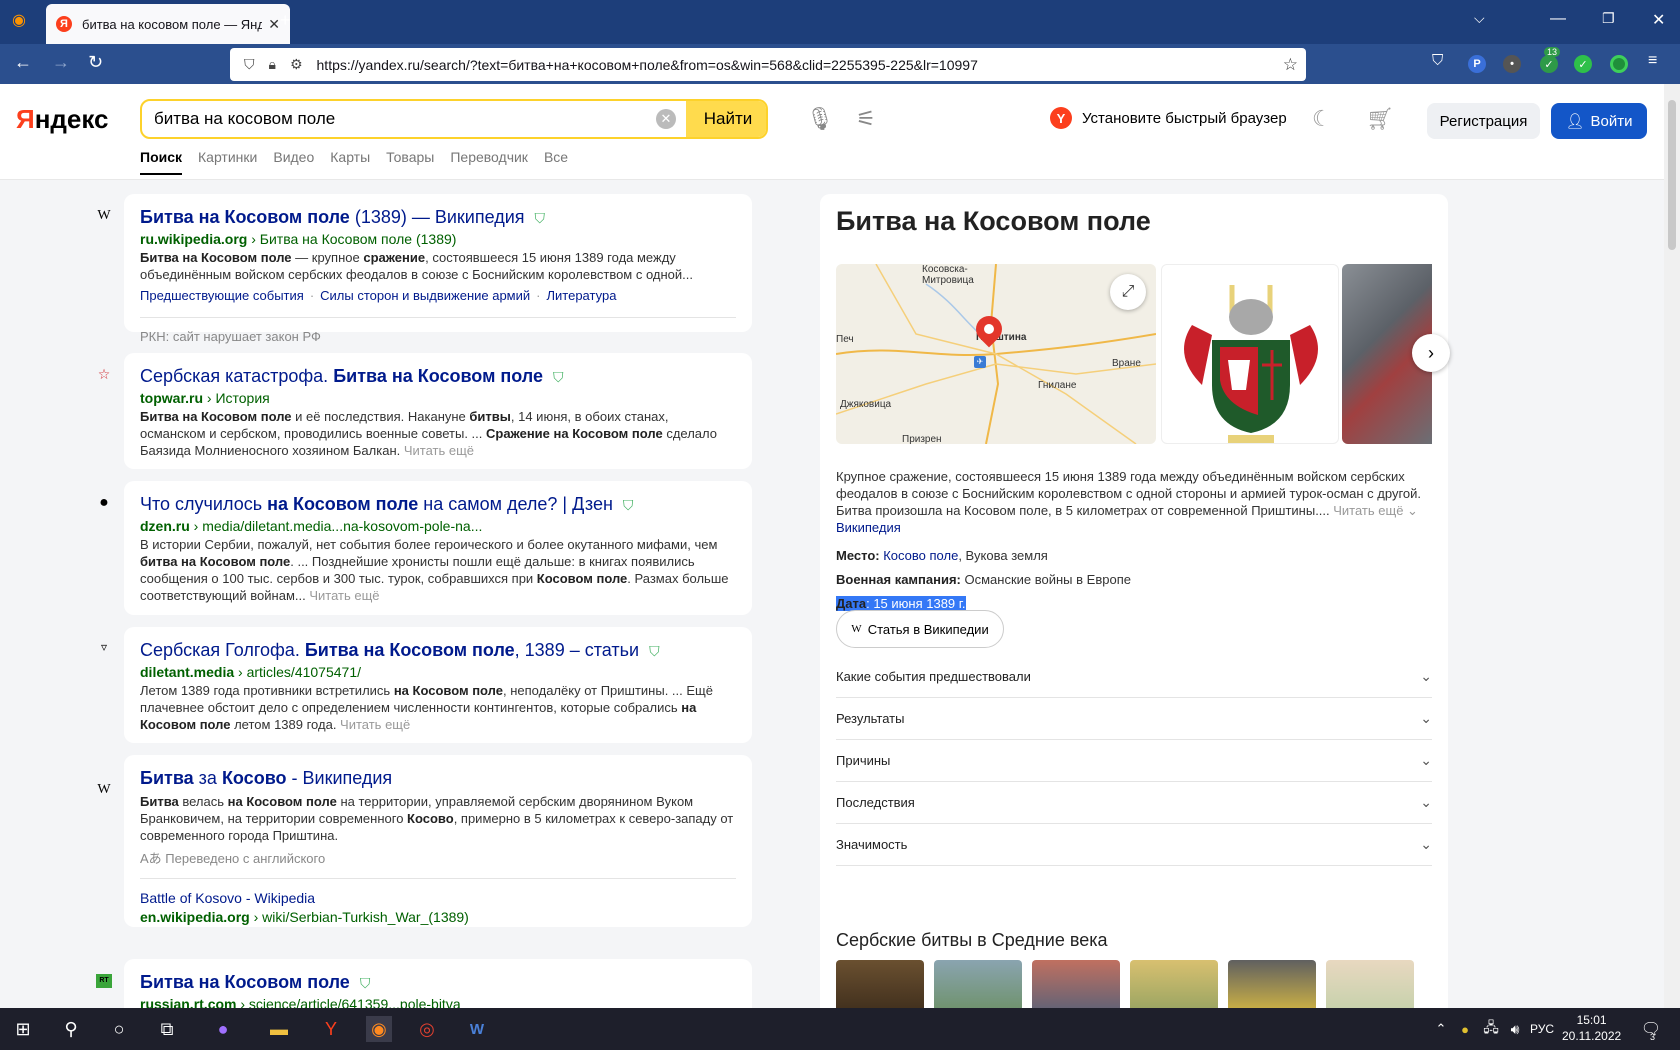 This screenshot has height=1050, width=1680. What do you see at coordinates (1380, 119) in the screenshot?
I see `cart-icon: 🛒︎` at bounding box center [1380, 119].